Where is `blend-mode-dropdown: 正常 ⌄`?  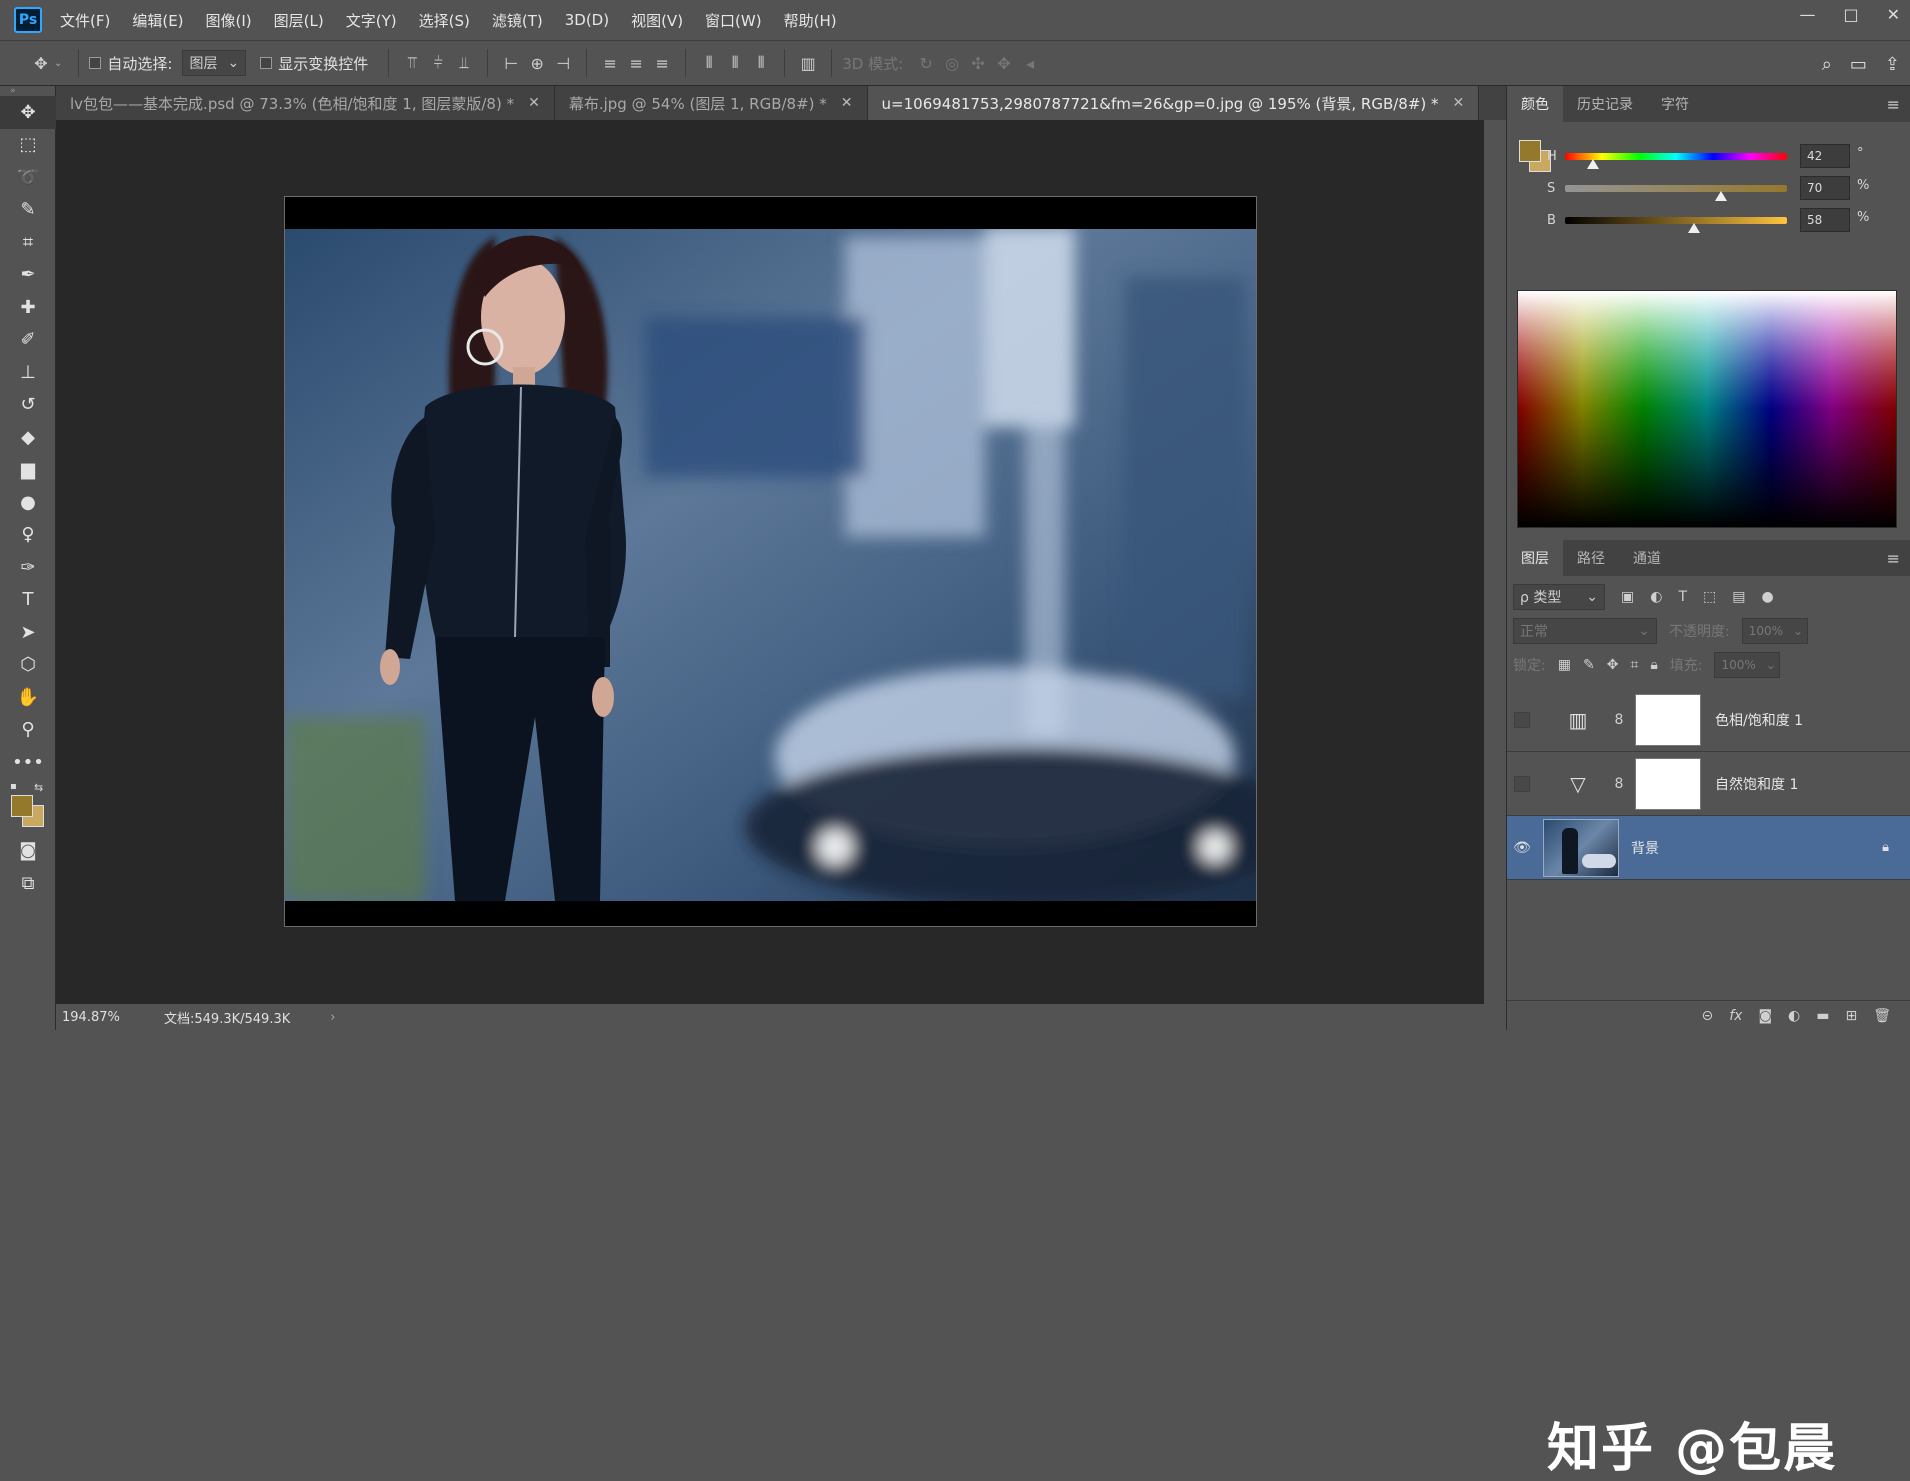 blend-mode-dropdown: 正常 ⌄ is located at coordinates (1585, 631).